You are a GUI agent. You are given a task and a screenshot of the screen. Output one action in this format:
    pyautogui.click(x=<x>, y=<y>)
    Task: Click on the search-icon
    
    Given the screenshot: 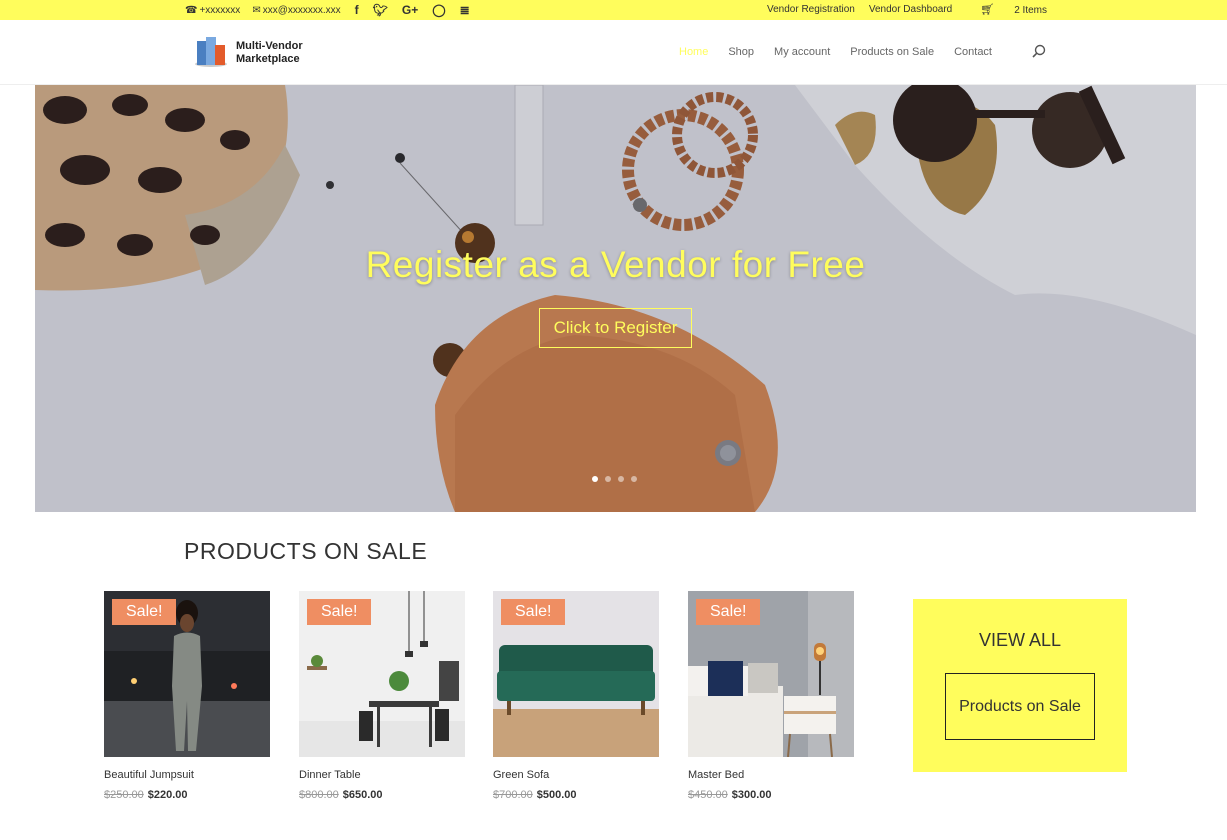 What is the action you would take?
    pyautogui.click(x=1039, y=51)
    